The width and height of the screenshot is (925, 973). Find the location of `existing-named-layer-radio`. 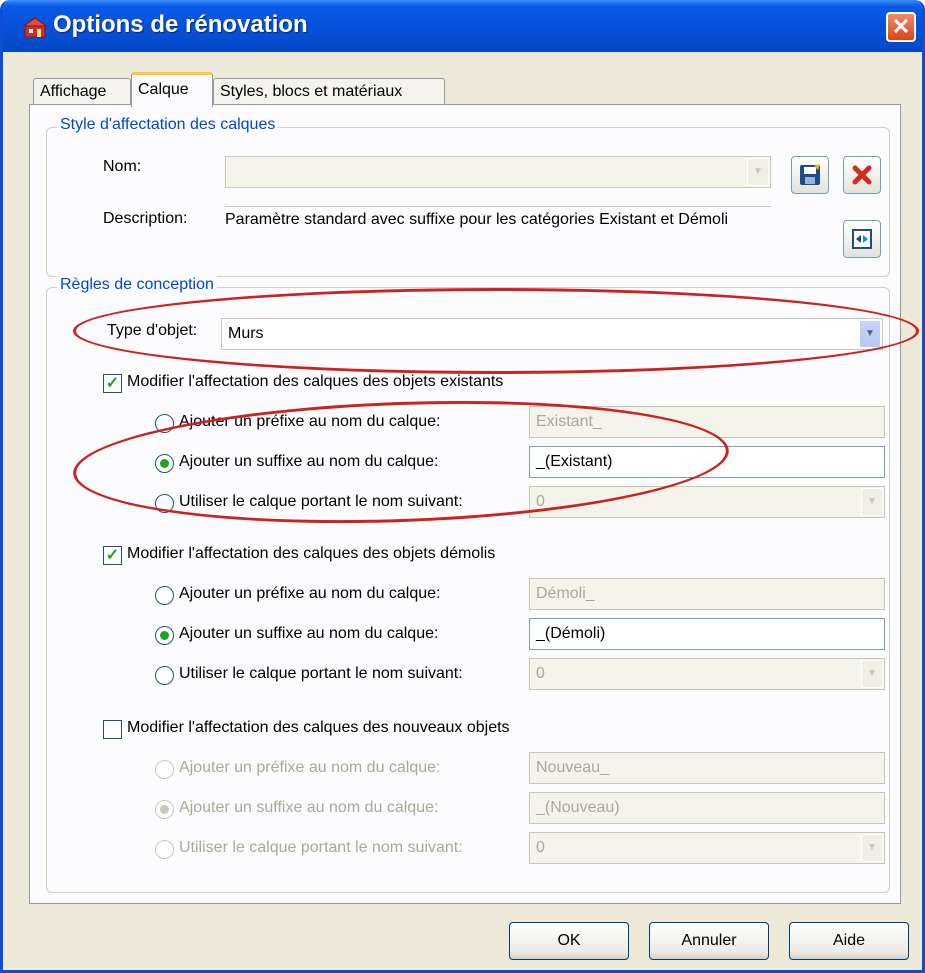

existing-named-layer-radio is located at coordinates (164, 503).